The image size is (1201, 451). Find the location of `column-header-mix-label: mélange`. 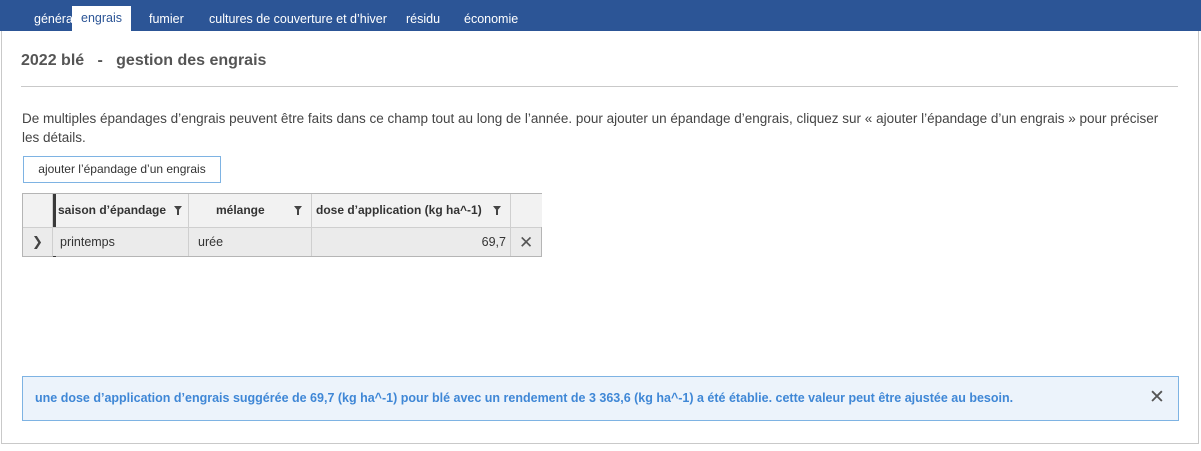

column-header-mix-label: mélange is located at coordinates (240, 210).